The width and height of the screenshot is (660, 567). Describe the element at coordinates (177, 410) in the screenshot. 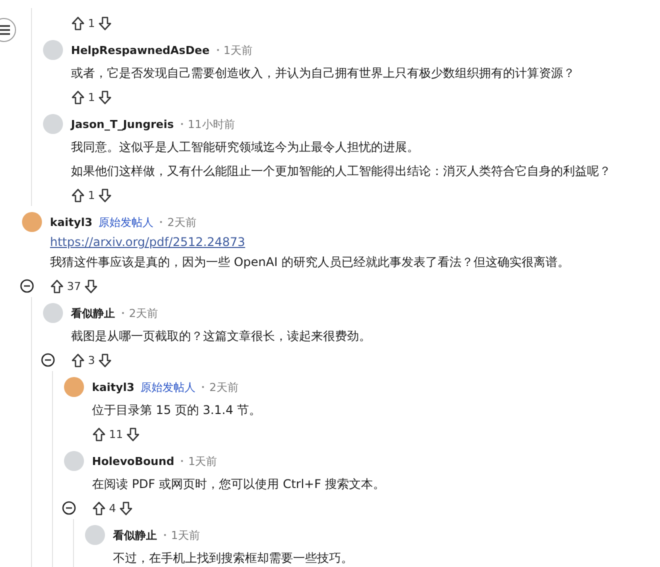

I see `comment-text: 位于目录第 15 页的 3.1.4 节。` at that location.